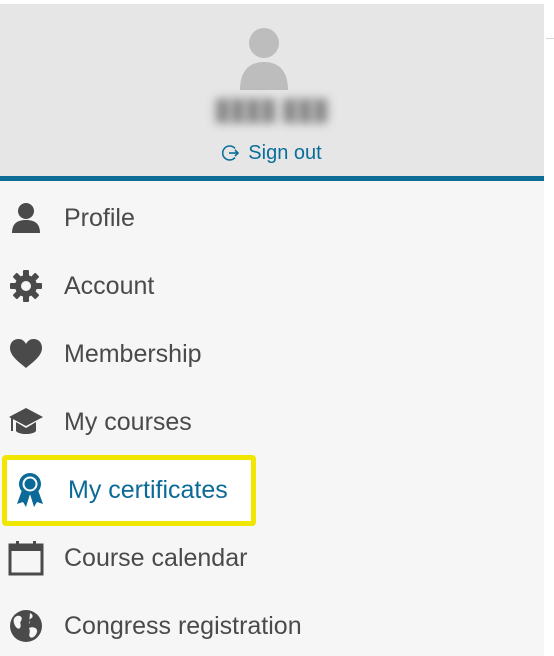 Image resolution: width=554 pixels, height=656 pixels. What do you see at coordinates (26, 354) in the screenshot?
I see `heart-icon` at bounding box center [26, 354].